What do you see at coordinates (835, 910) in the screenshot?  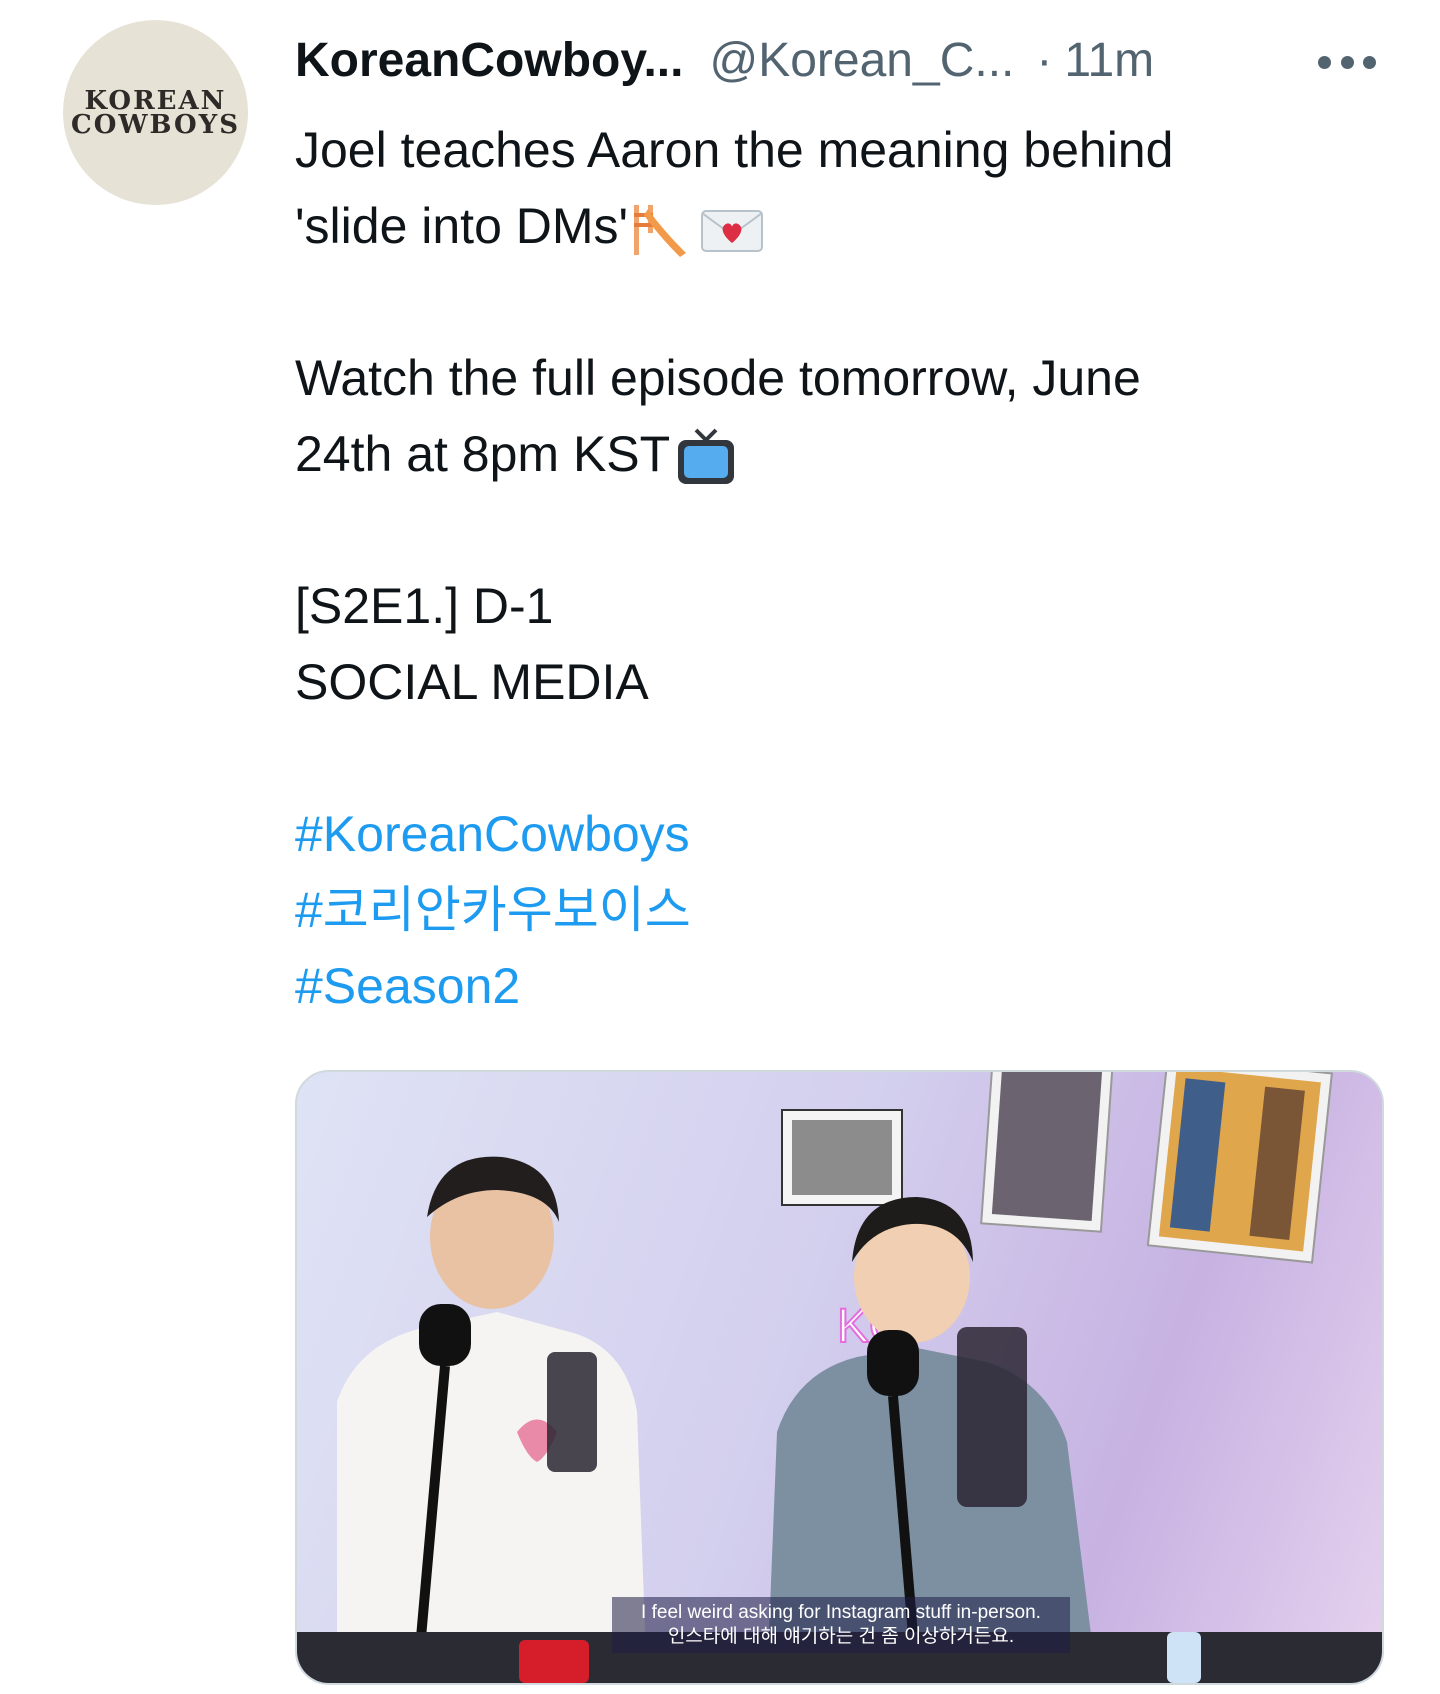 I see `hashtag-link: #코리안카우보이스` at bounding box center [835, 910].